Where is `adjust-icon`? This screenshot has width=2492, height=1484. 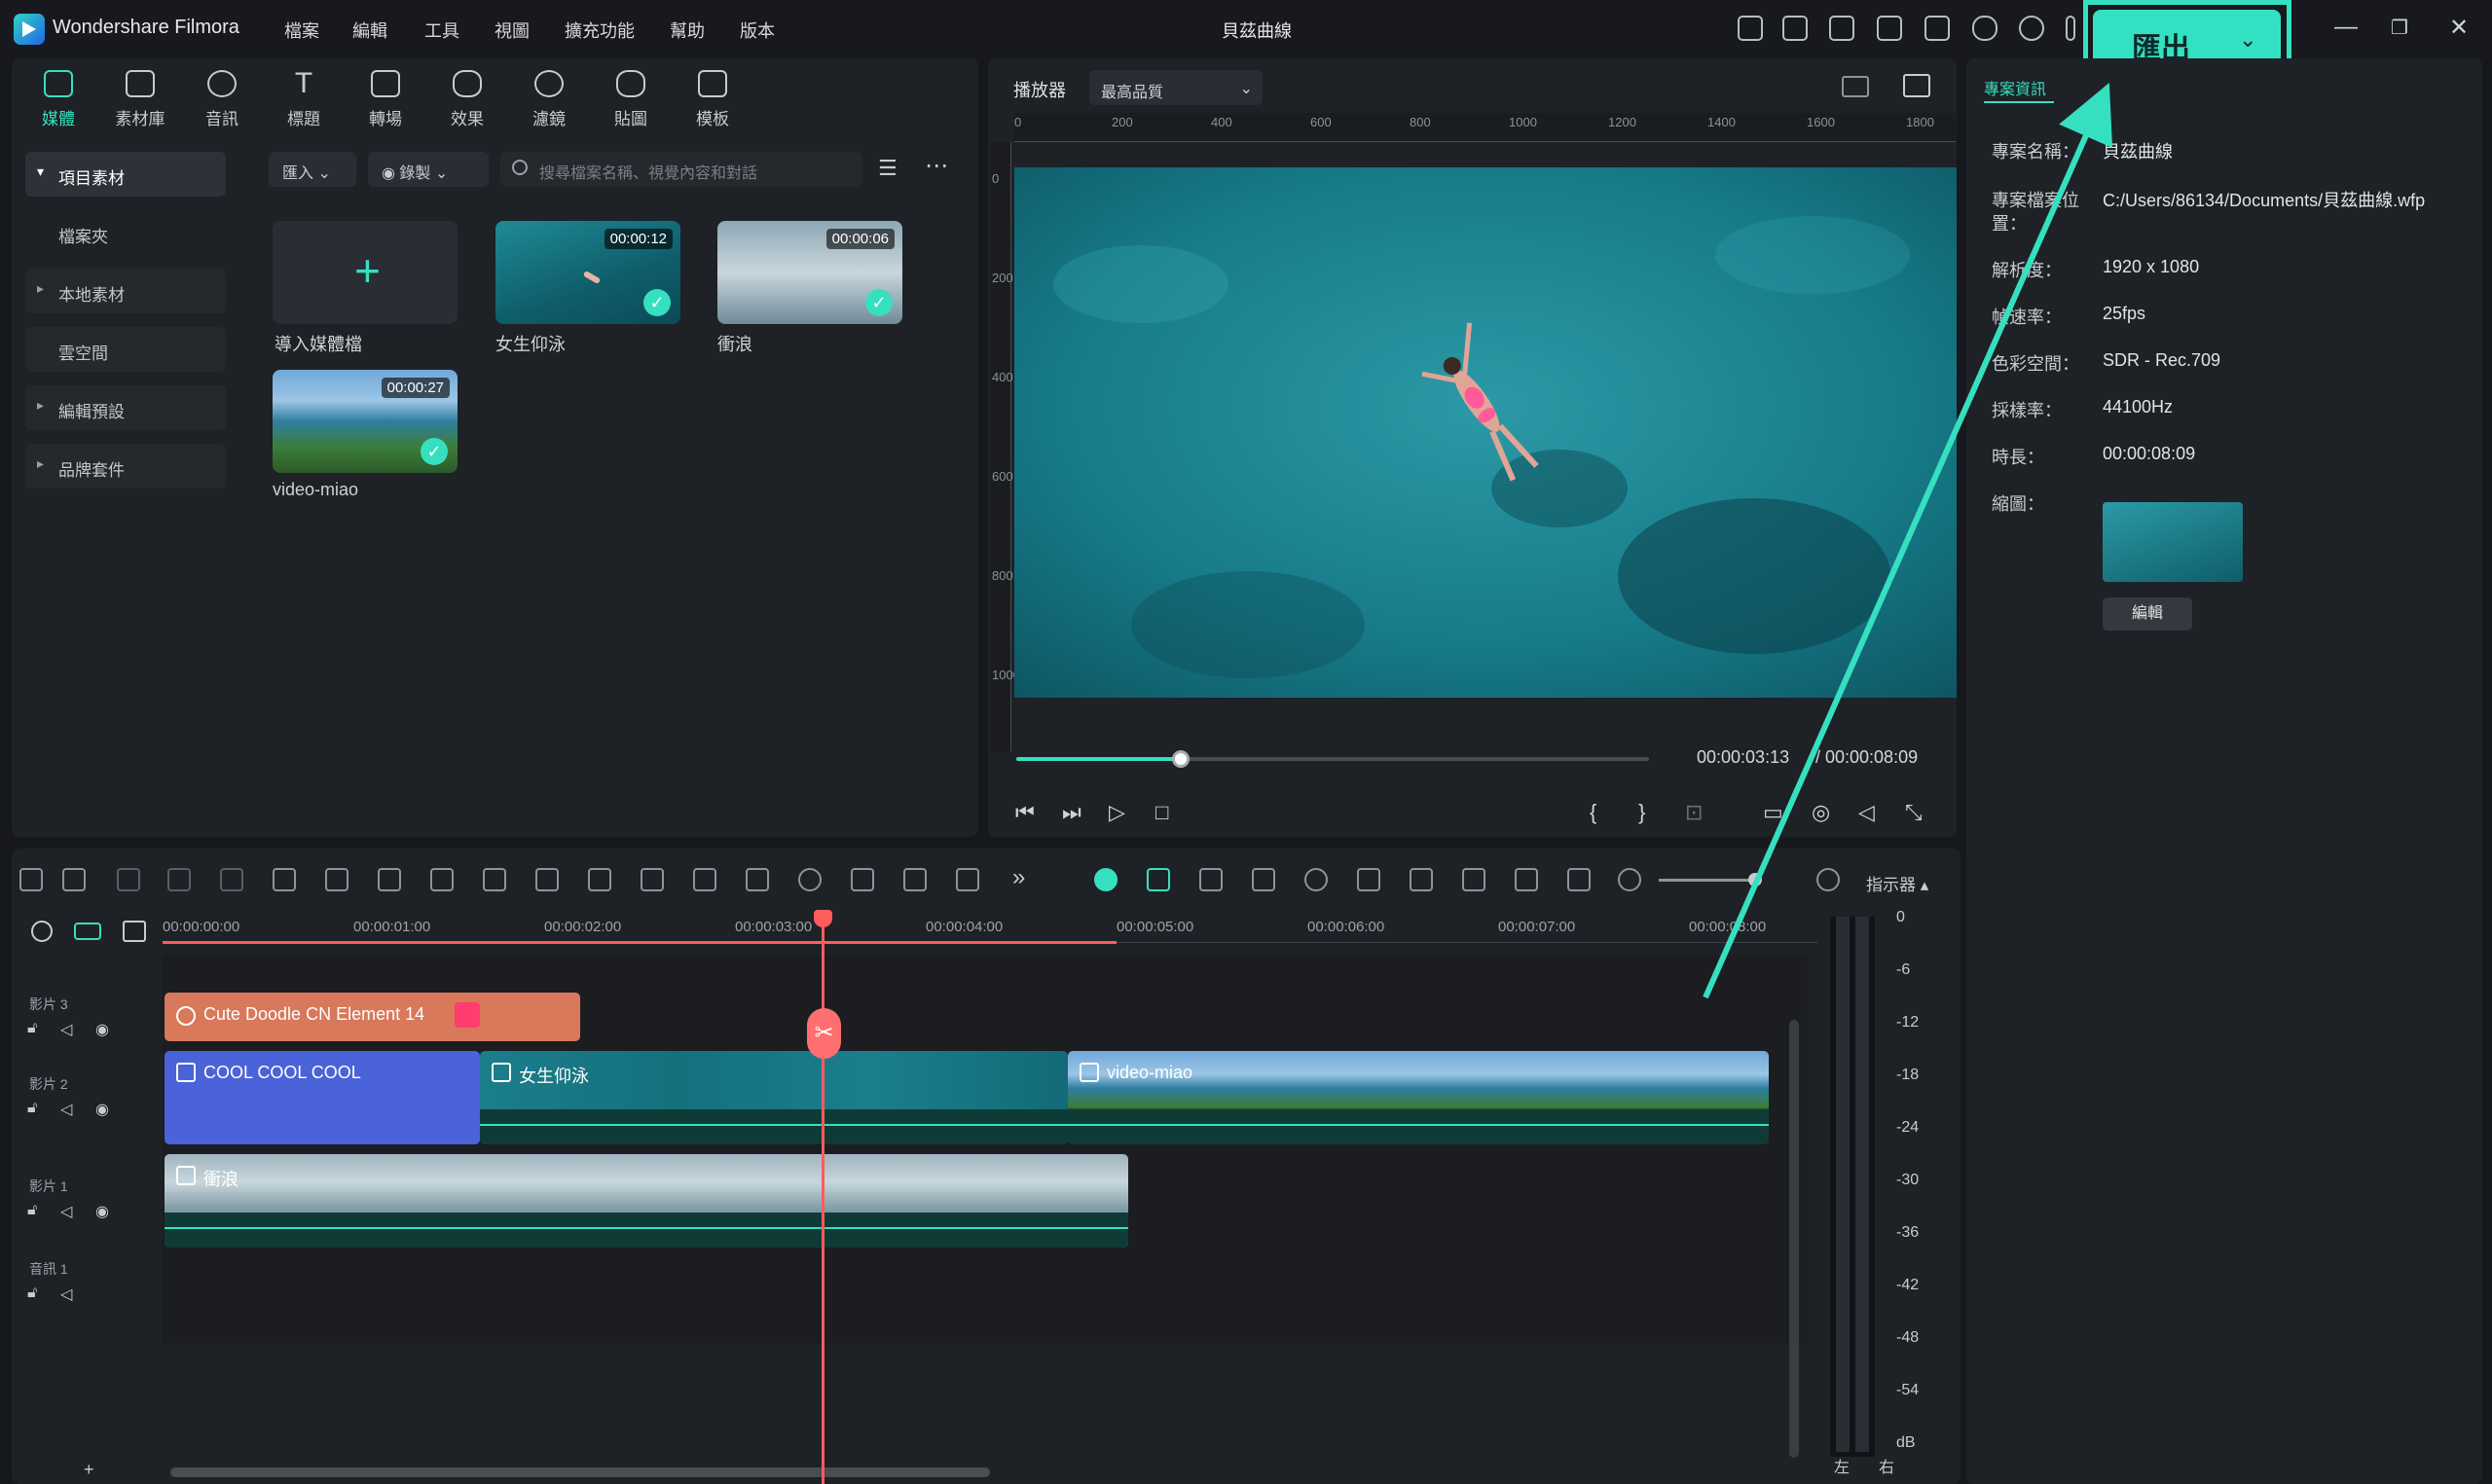
adjust-icon is located at coordinates (967, 880).